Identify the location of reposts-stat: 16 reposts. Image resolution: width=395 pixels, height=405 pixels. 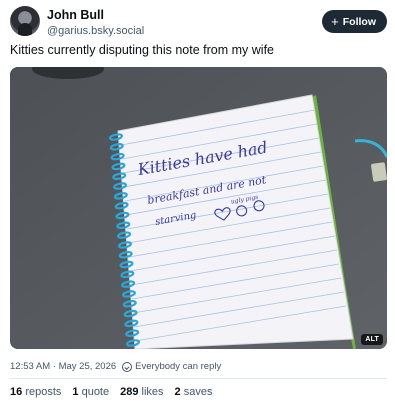
(35, 392).